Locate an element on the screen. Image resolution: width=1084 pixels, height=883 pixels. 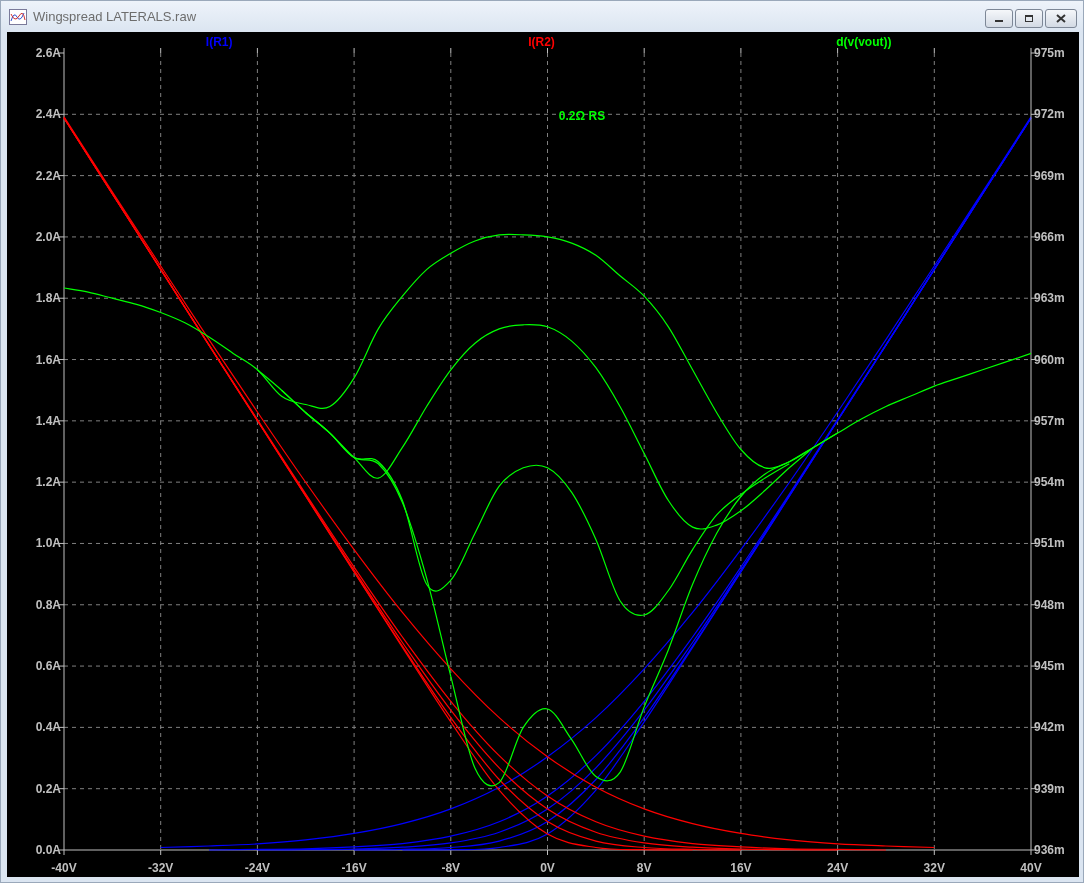
x-axis-label: 24V is located at coordinates (837, 868).